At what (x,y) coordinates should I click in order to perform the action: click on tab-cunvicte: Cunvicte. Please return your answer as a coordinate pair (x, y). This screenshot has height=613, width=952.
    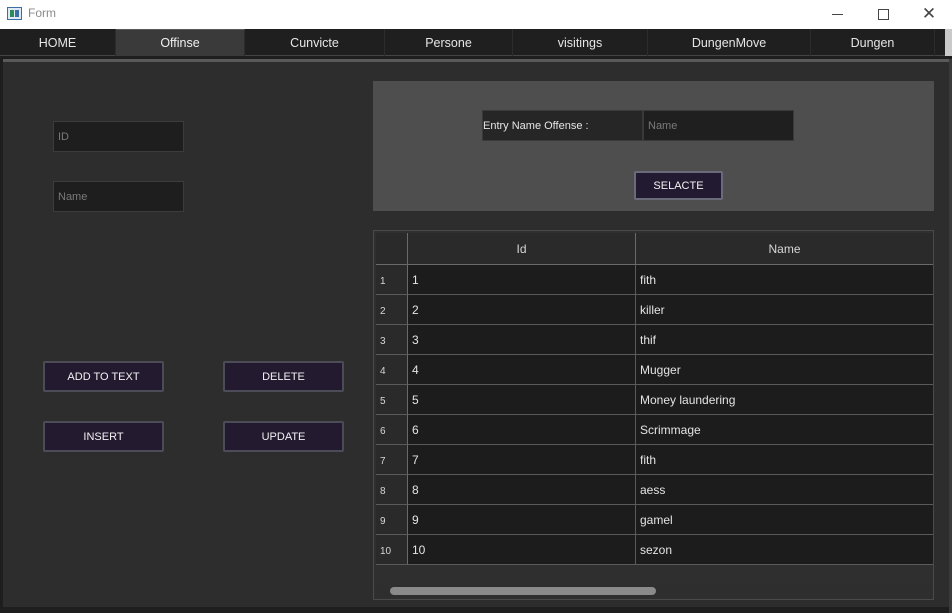
    Looking at the image, I should click on (315, 42).